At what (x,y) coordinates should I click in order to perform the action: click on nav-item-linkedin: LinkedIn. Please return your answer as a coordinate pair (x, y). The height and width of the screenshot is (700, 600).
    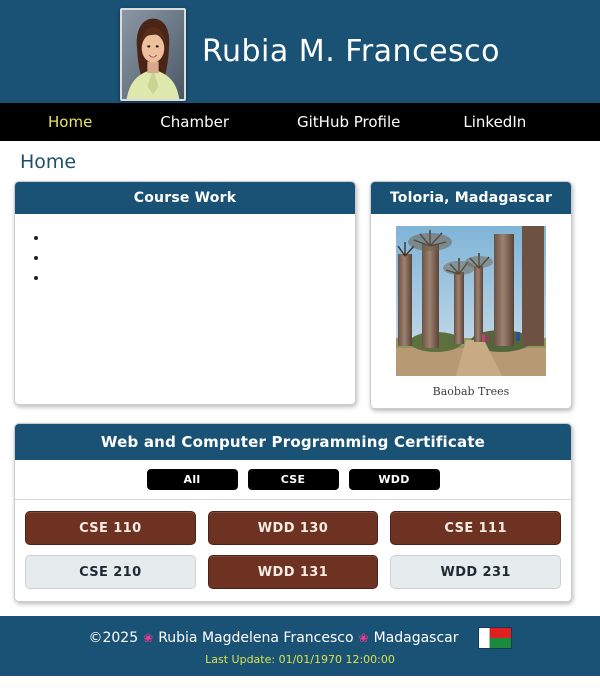
    Looking at the image, I should click on (494, 122).